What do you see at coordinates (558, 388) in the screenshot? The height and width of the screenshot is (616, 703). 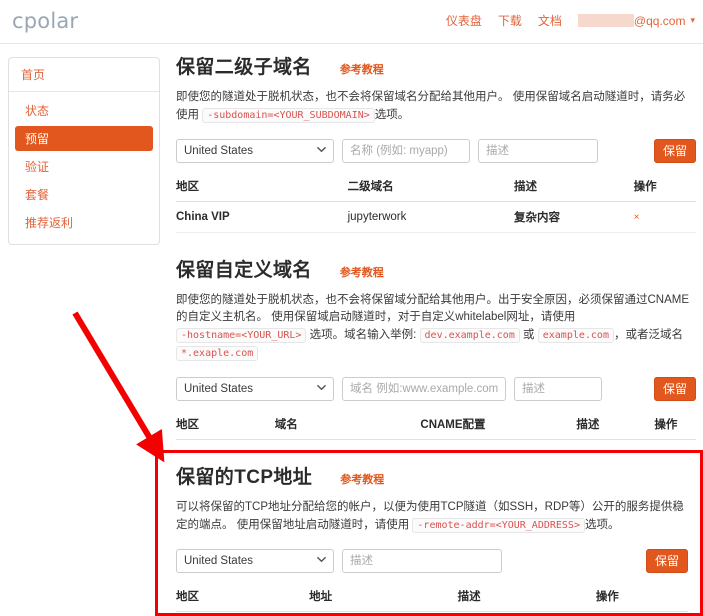 I see `custom-domain-description-input` at bounding box center [558, 388].